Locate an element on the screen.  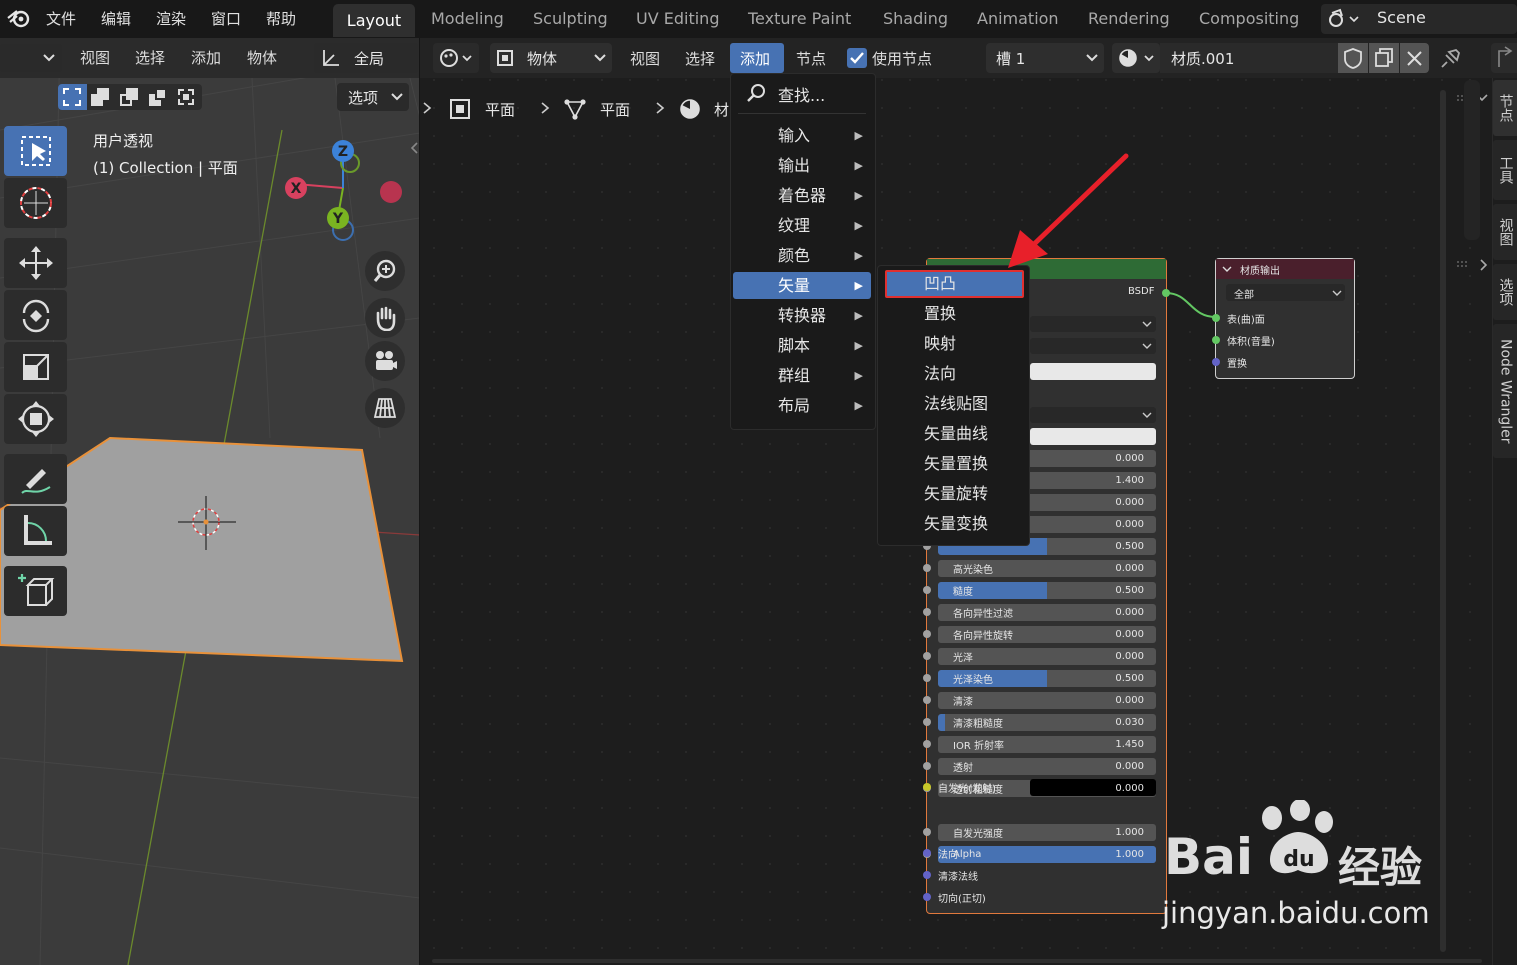
menu-item-vector: 矢量 ▶ is located at coordinates (802, 285).